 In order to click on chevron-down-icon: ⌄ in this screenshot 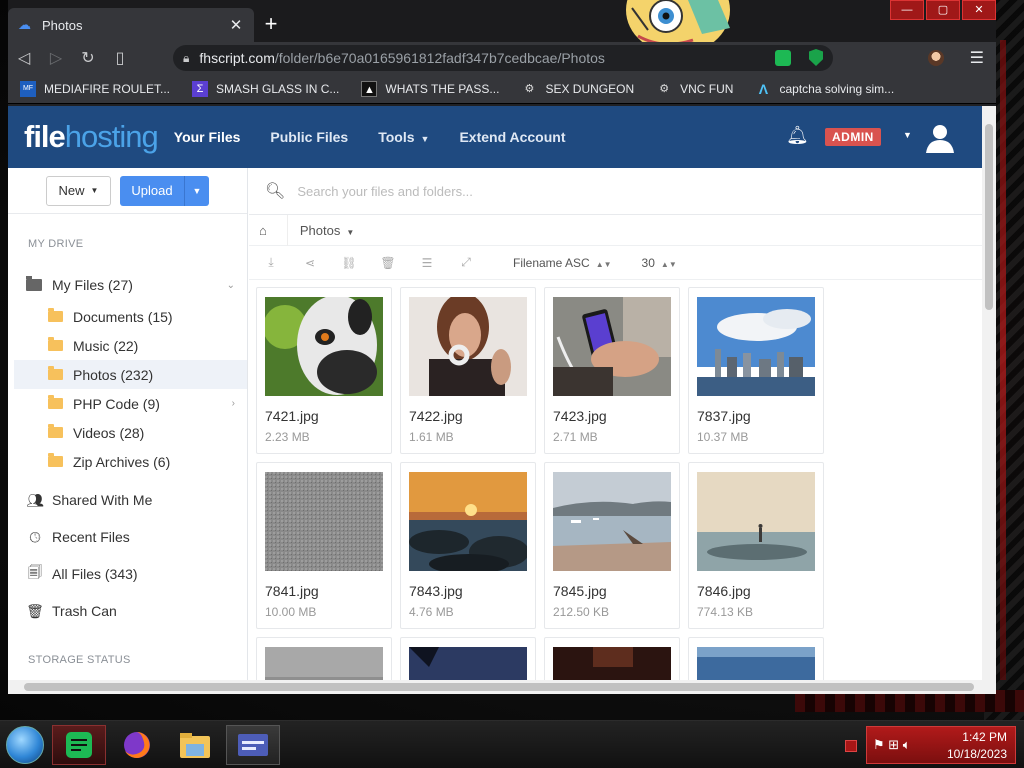, I will do `click(231, 285)`.